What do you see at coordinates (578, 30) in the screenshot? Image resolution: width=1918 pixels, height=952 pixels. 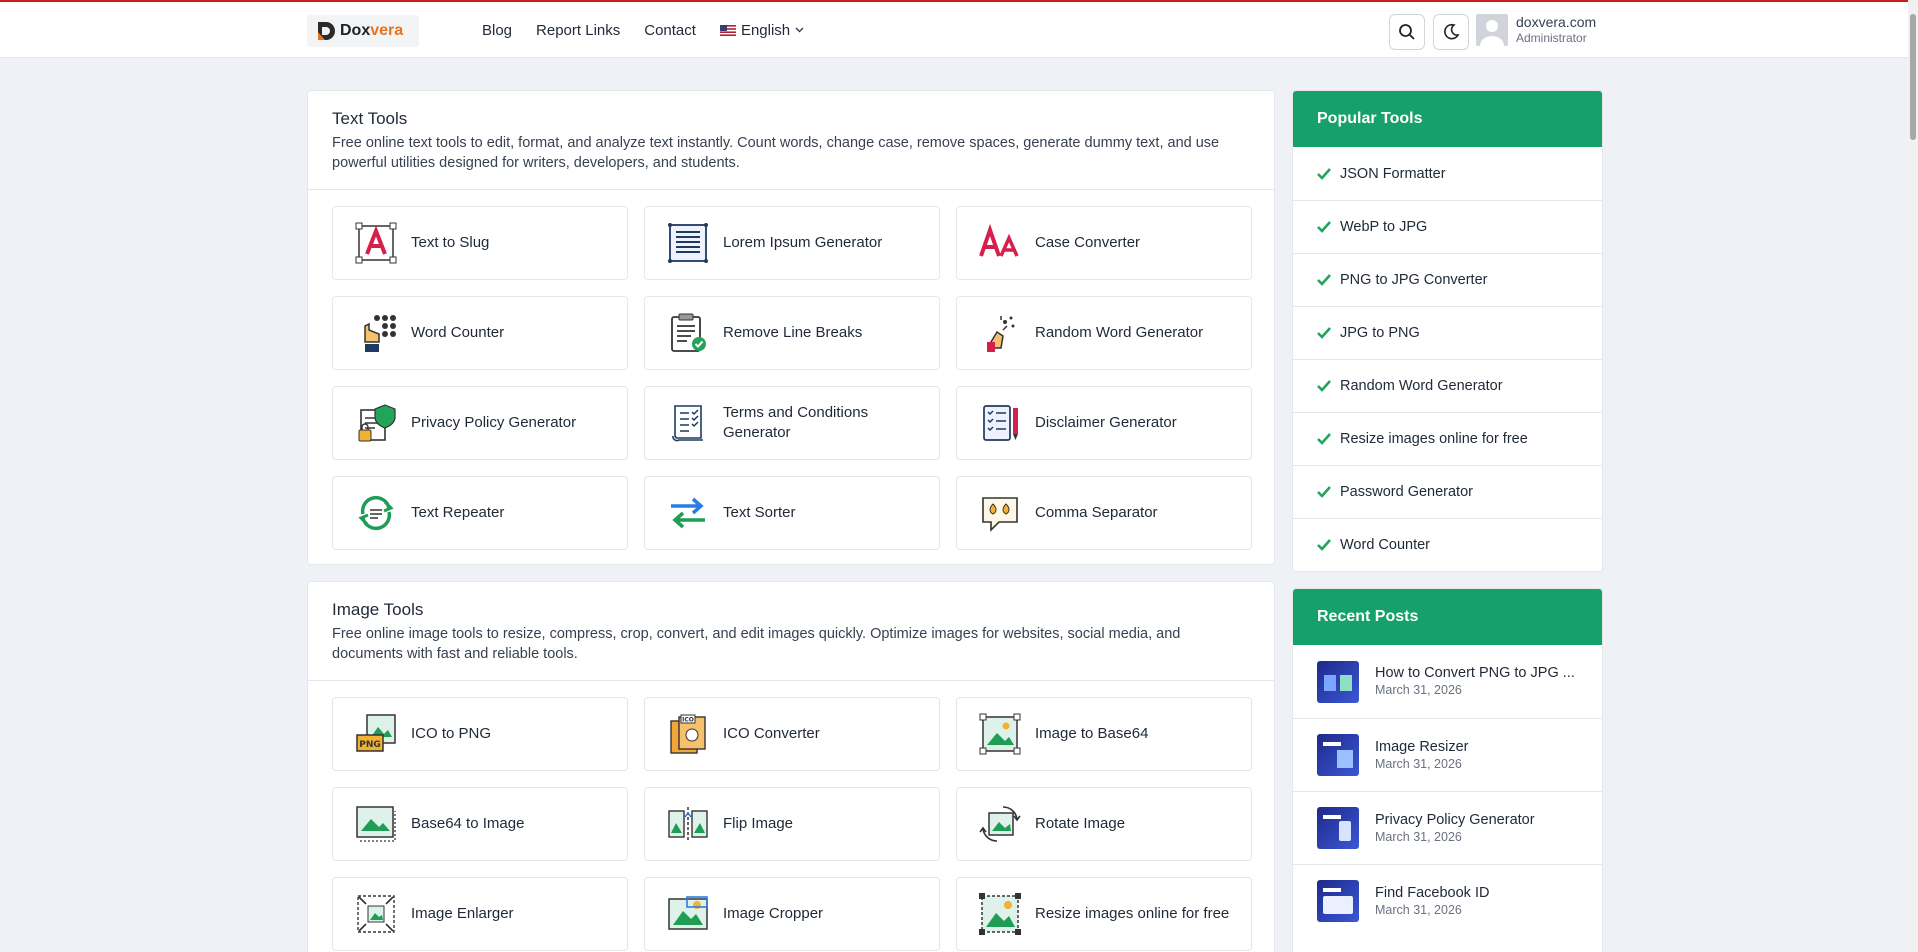 I see `nav-report-links: Report Links` at bounding box center [578, 30].